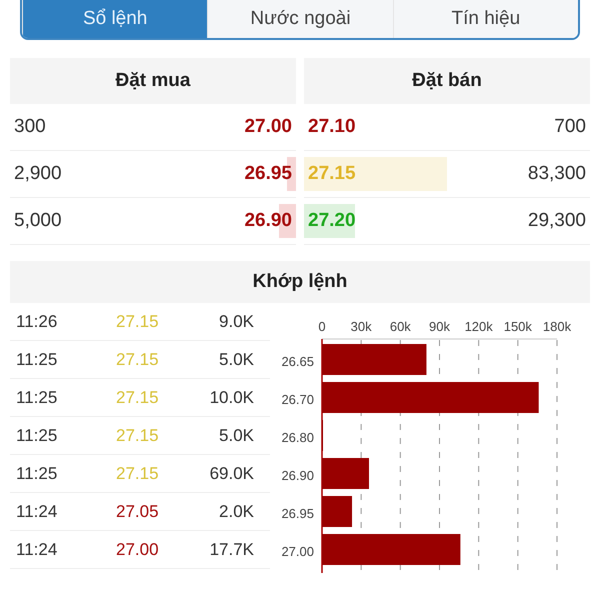 This screenshot has width=600, height=600. Describe the element at coordinates (30, 126) in the screenshot. I see `bid-volume: 300` at that location.